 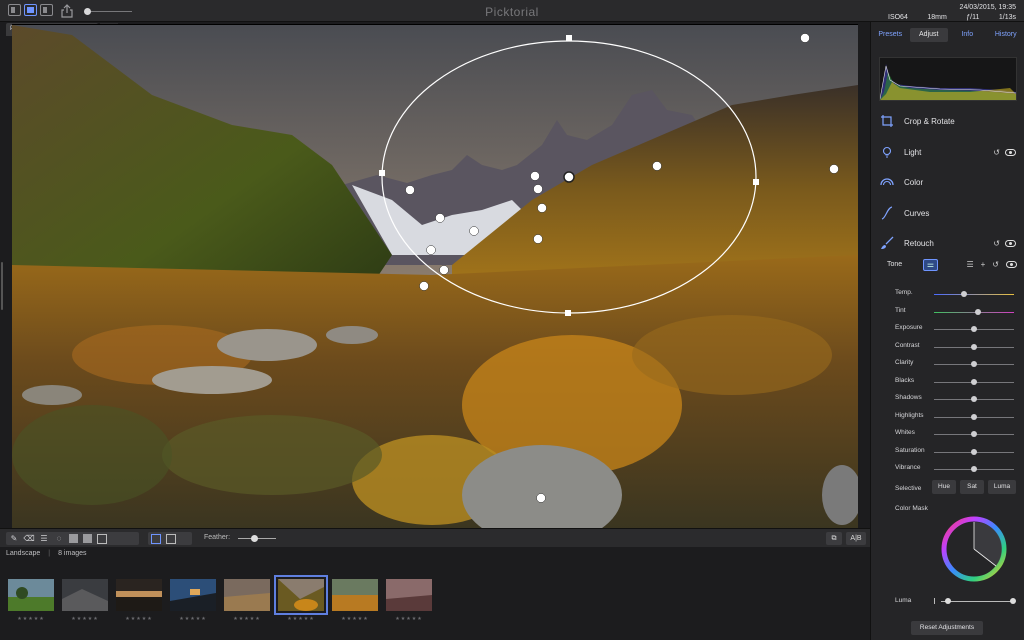 I want to click on section-curves: Curves, so click(x=947, y=213).